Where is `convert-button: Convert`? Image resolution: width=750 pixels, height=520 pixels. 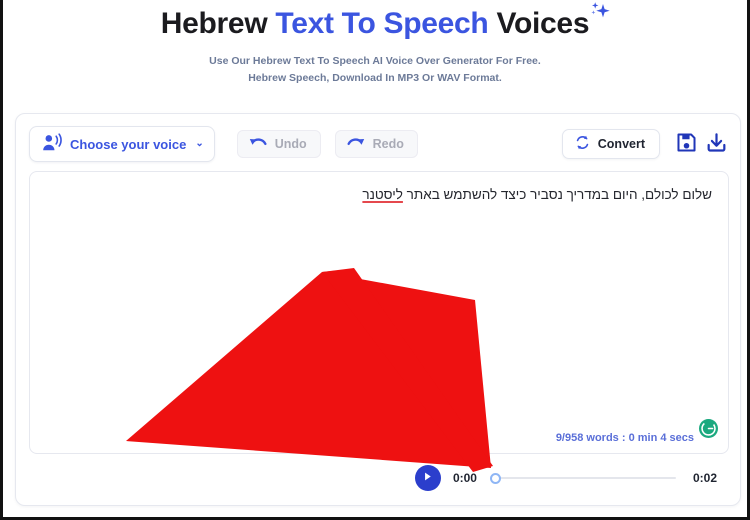 convert-button: Convert is located at coordinates (610, 144).